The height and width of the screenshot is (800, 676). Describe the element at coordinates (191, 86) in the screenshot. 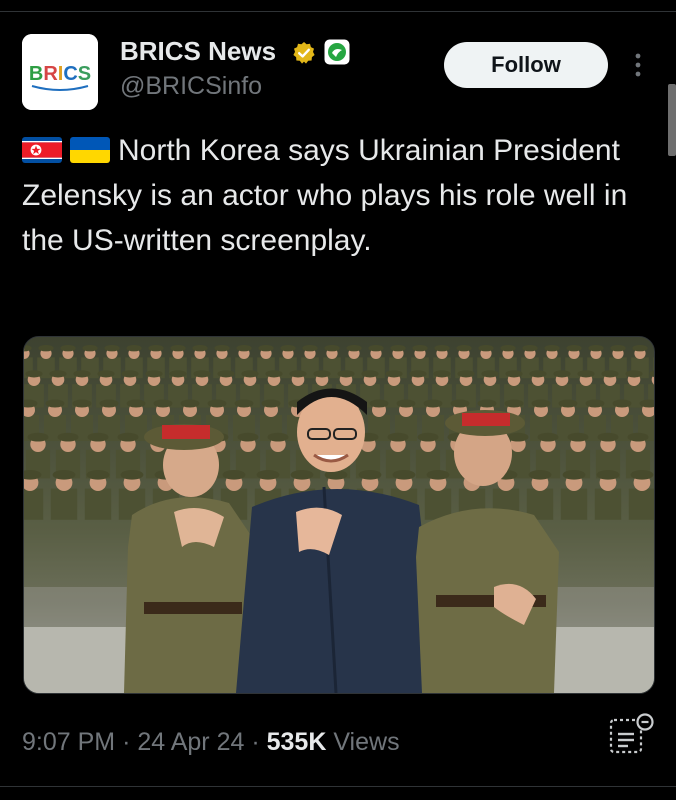

I see `author-handle: @BRICSinfo` at that location.